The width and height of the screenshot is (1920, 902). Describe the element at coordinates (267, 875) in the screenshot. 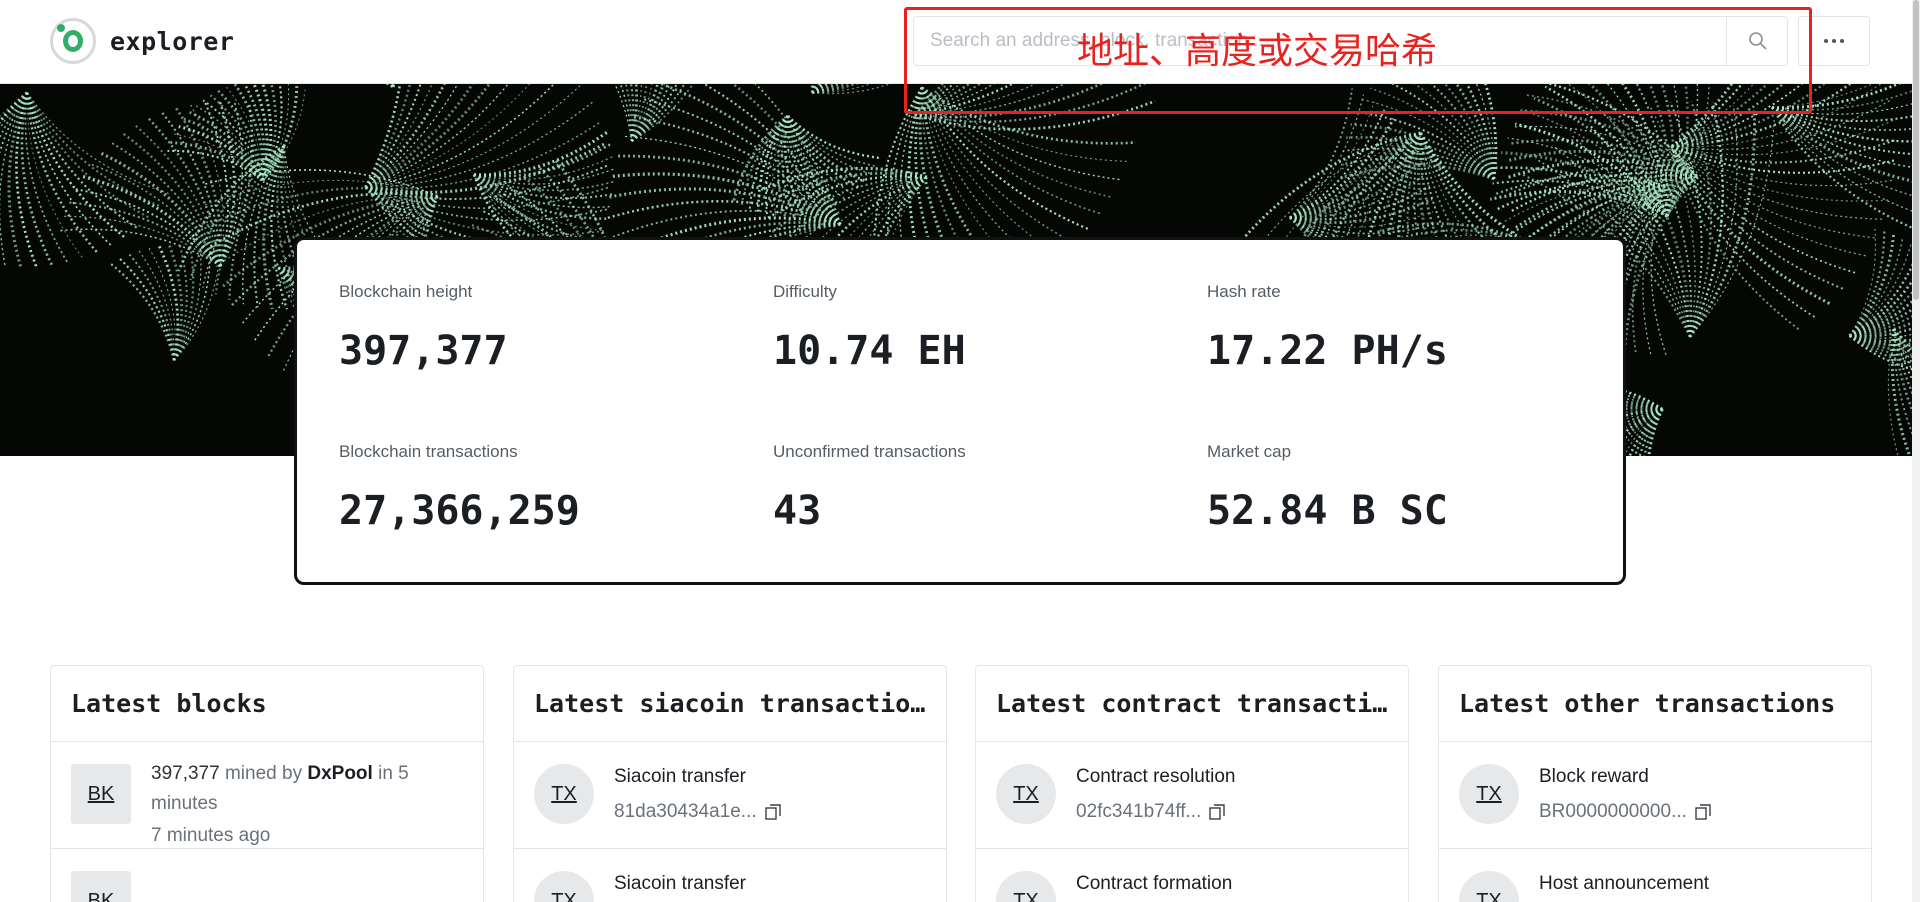

I see `block-row: BK` at that location.